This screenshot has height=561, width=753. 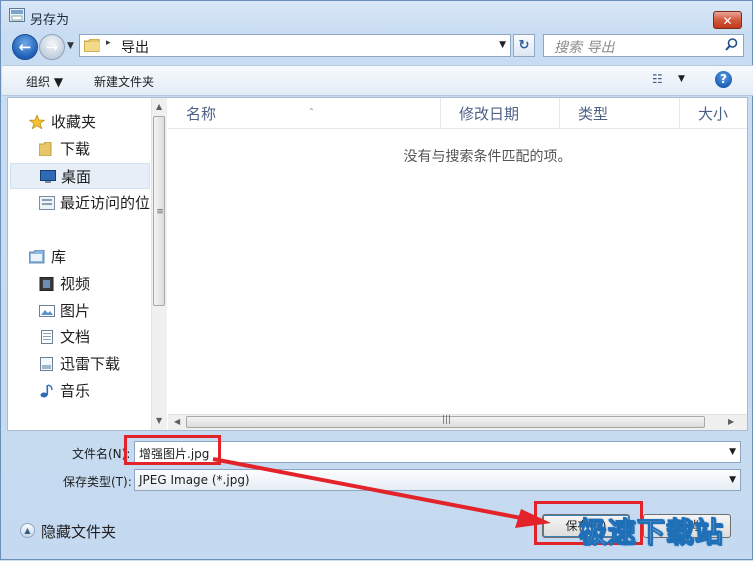 I want to click on sidebar-item-desktop: 桌面, so click(x=80, y=176).